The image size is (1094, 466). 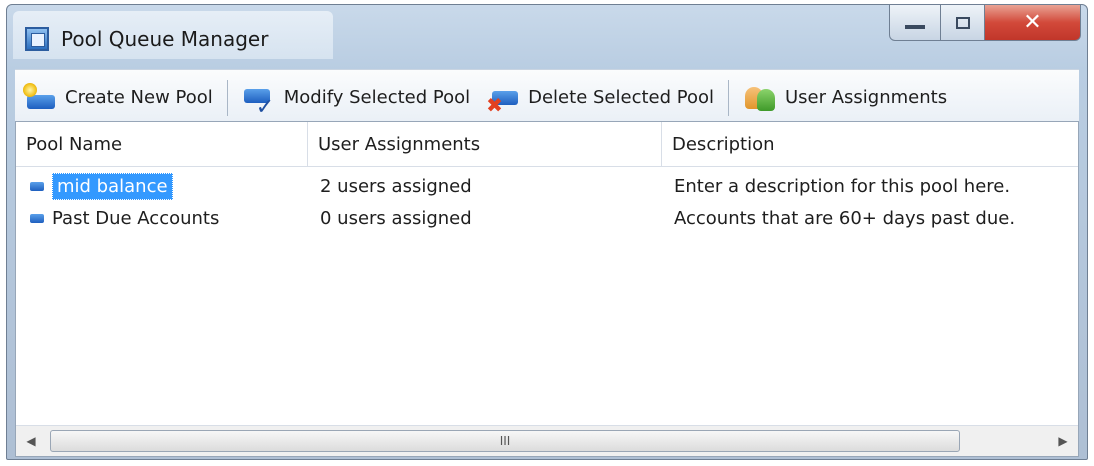 I want to click on pool-name: Past Due Accounts, so click(x=136, y=218).